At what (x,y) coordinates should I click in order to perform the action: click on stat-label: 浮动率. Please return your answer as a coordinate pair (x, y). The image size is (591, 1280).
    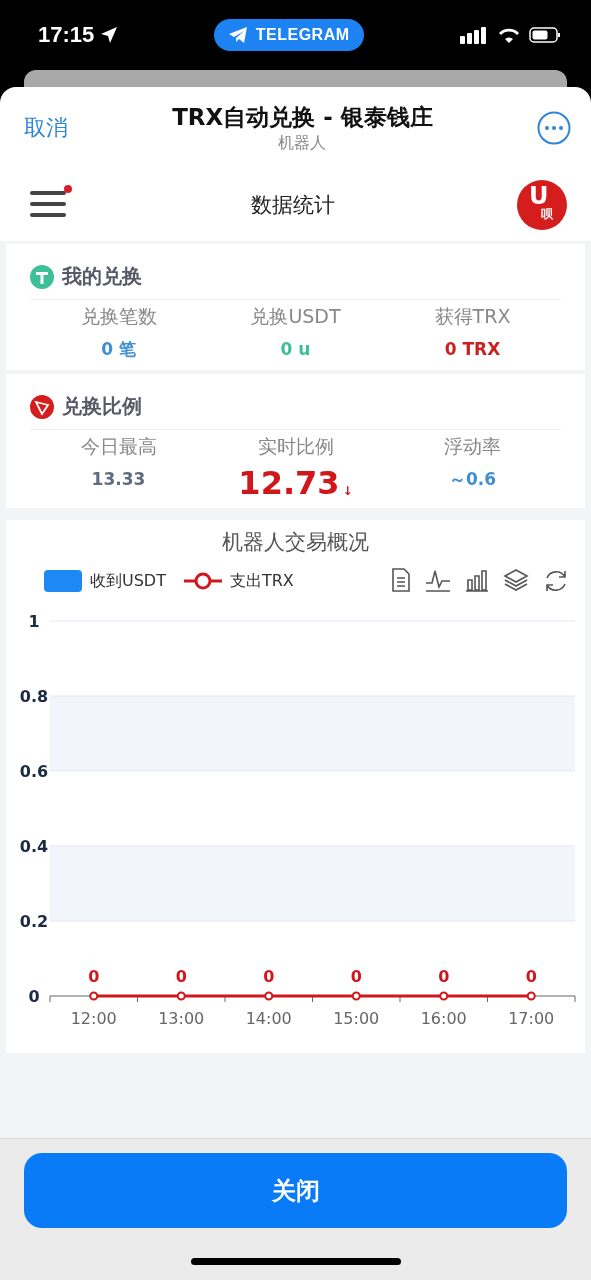
    Looking at the image, I should click on (472, 446).